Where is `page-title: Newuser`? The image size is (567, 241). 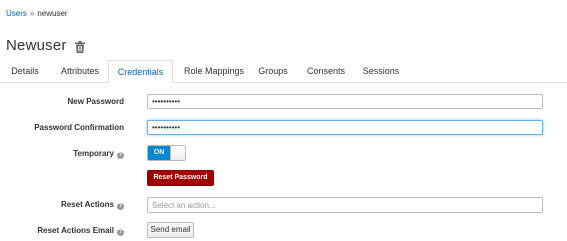 page-title: Newuser is located at coordinates (36, 45).